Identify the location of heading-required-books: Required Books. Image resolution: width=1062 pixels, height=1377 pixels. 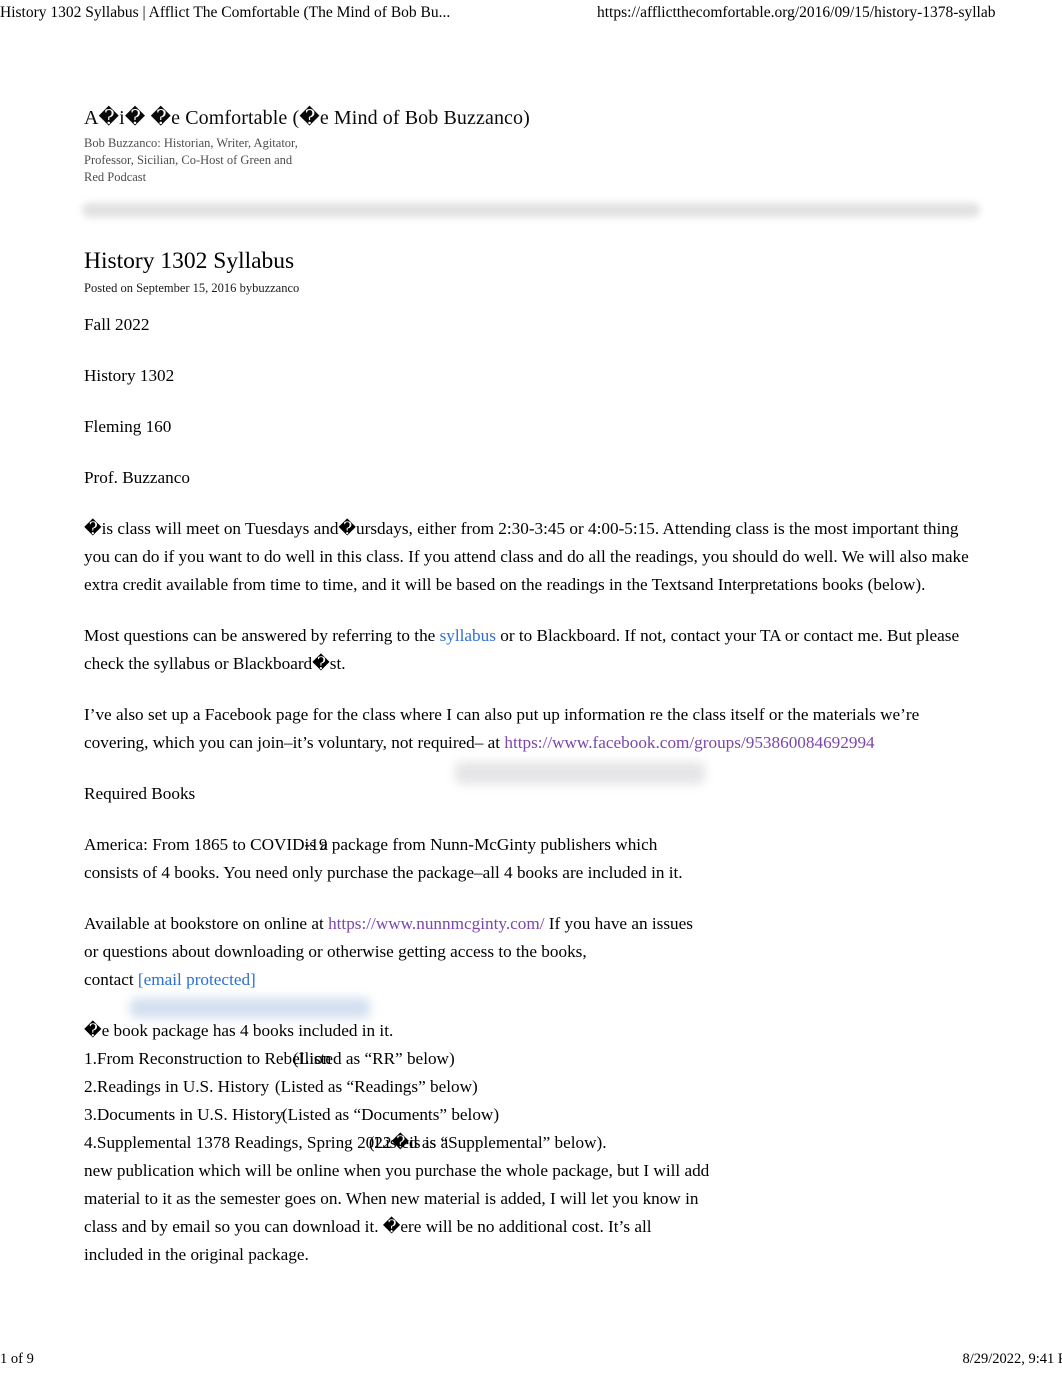
(140, 793).